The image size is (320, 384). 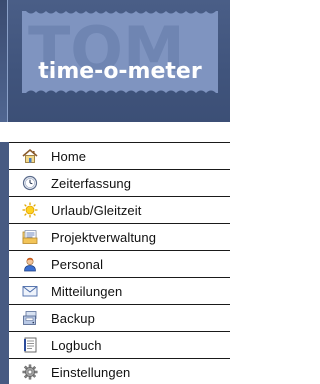 What do you see at coordinates (87, 291) in the screenshot?
I see `menu-item-label: Mitteilungen` at bounding box center [87, 291].